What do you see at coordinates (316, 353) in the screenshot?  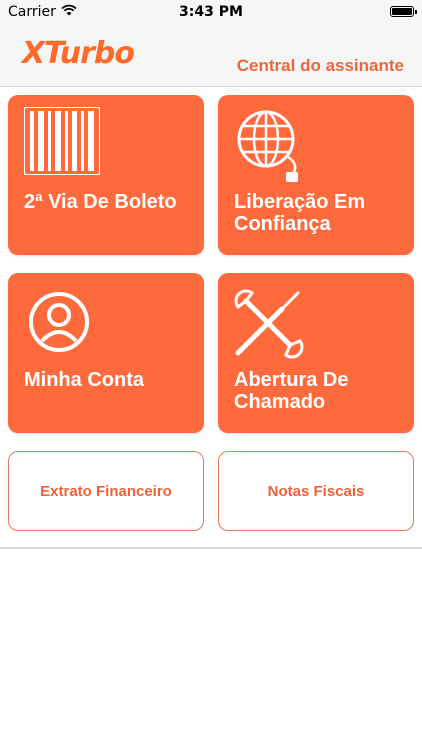 I see `tile-abertura-chamado: Abertura De Chamado` at bounding box center [316, 353].